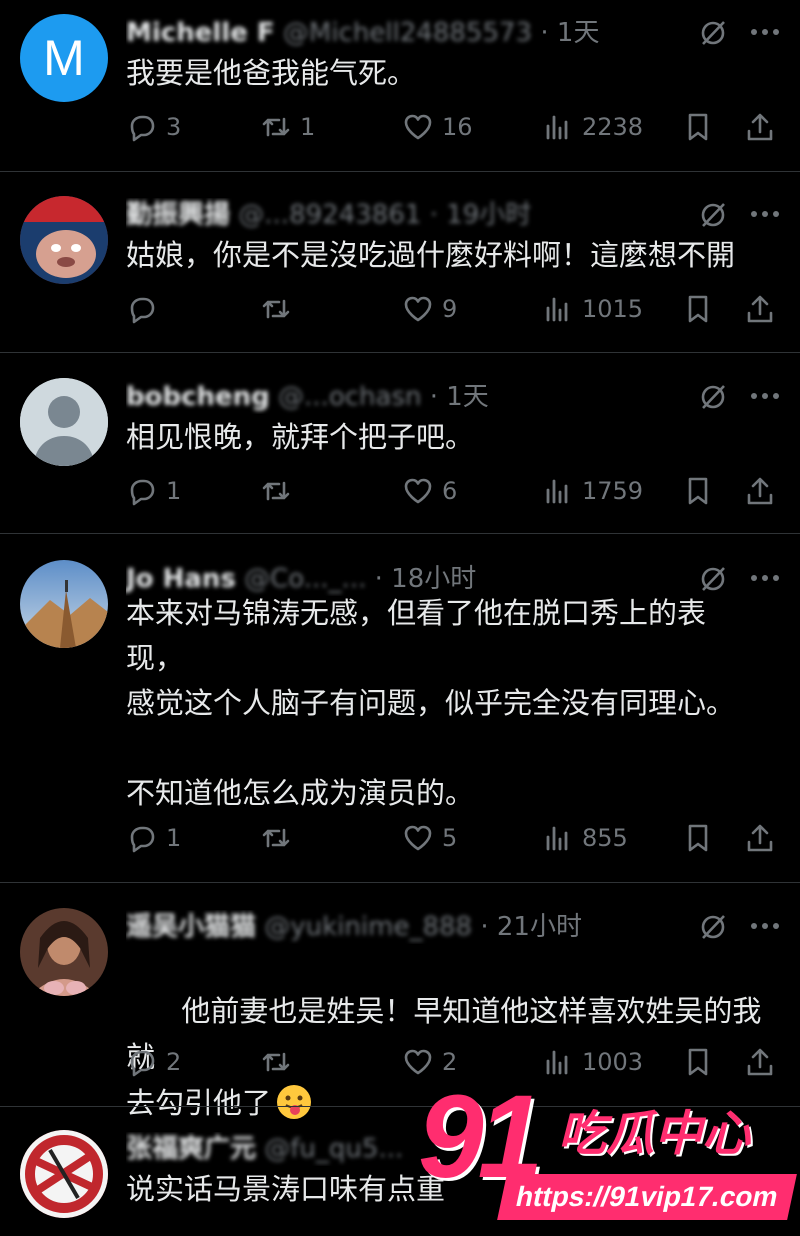 This screenshot has height=1236, width=800. What do you see at coordinates (654, 1134) in the screenshot?
I see `watermark-brand: 吃瓜中心` at bounding box center [654, 1134].